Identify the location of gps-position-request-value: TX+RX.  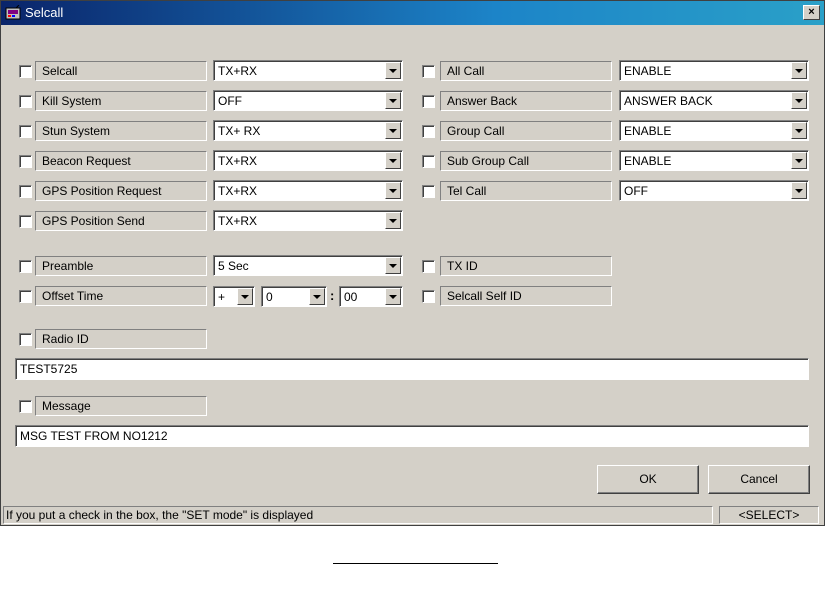
(238, 191).